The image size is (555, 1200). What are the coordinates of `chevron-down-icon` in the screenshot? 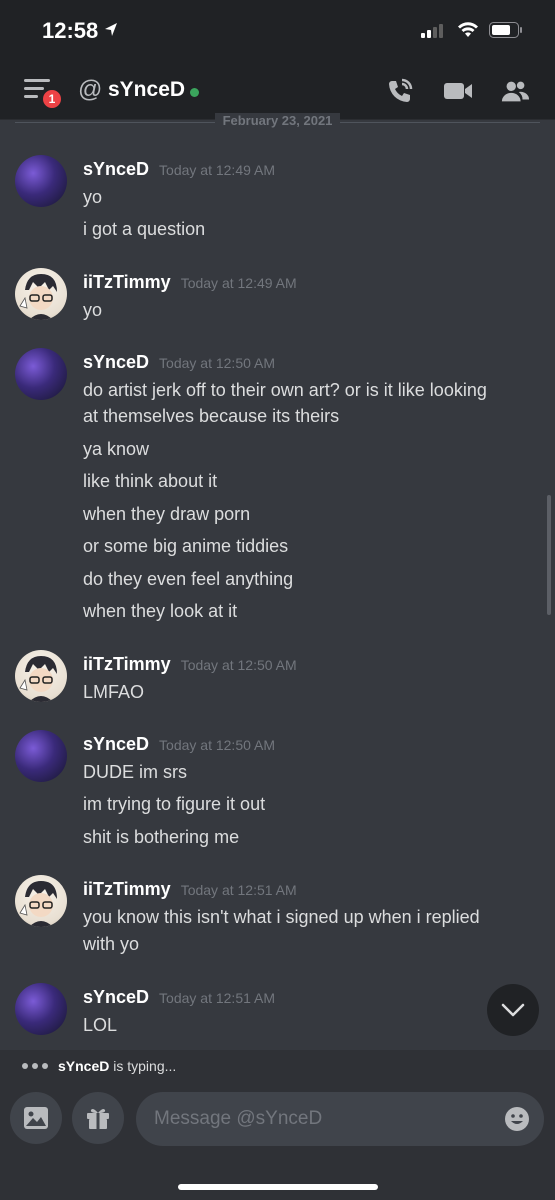 It's located at (513, 1010).